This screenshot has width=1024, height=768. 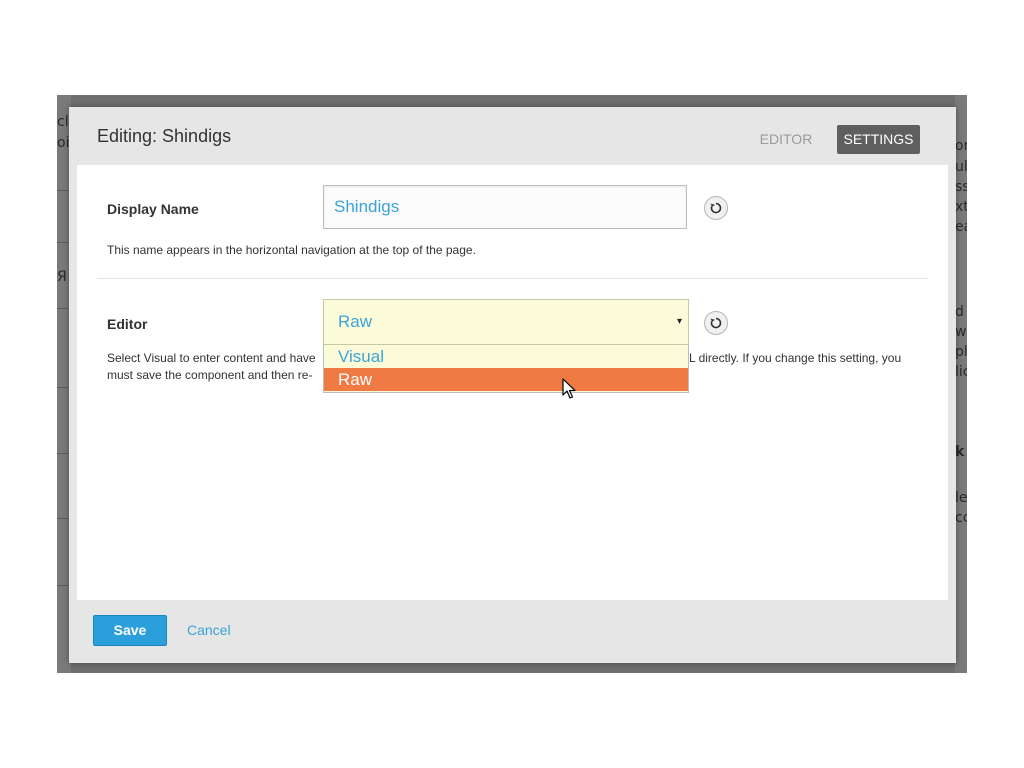 What do you see at coordinates (961, 146) in the screenshot?
I see `background-text: or` at bounding box center [961, 146].